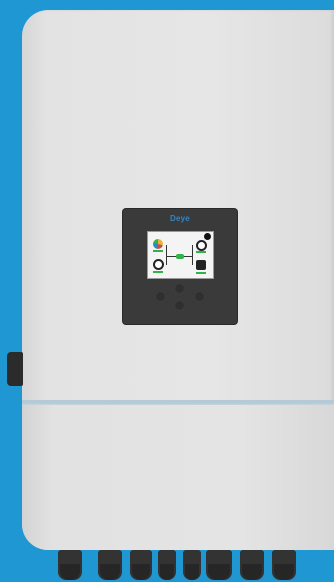  What do you see at coordinates (166, 255) in the screenshot?
I see `flow-line-left` at bounding box center [166, 255].